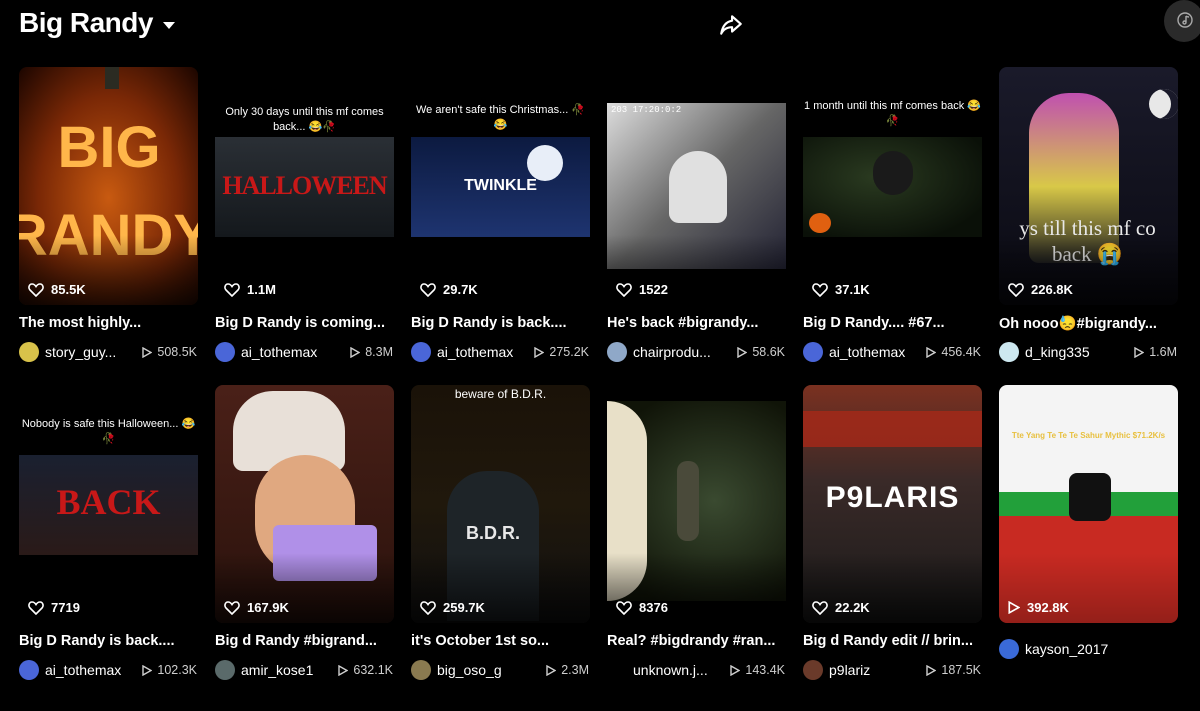 The image size is (1200, 711). I want to click on video-meta: ai_tothemax 456.4K, so click(893, 352).